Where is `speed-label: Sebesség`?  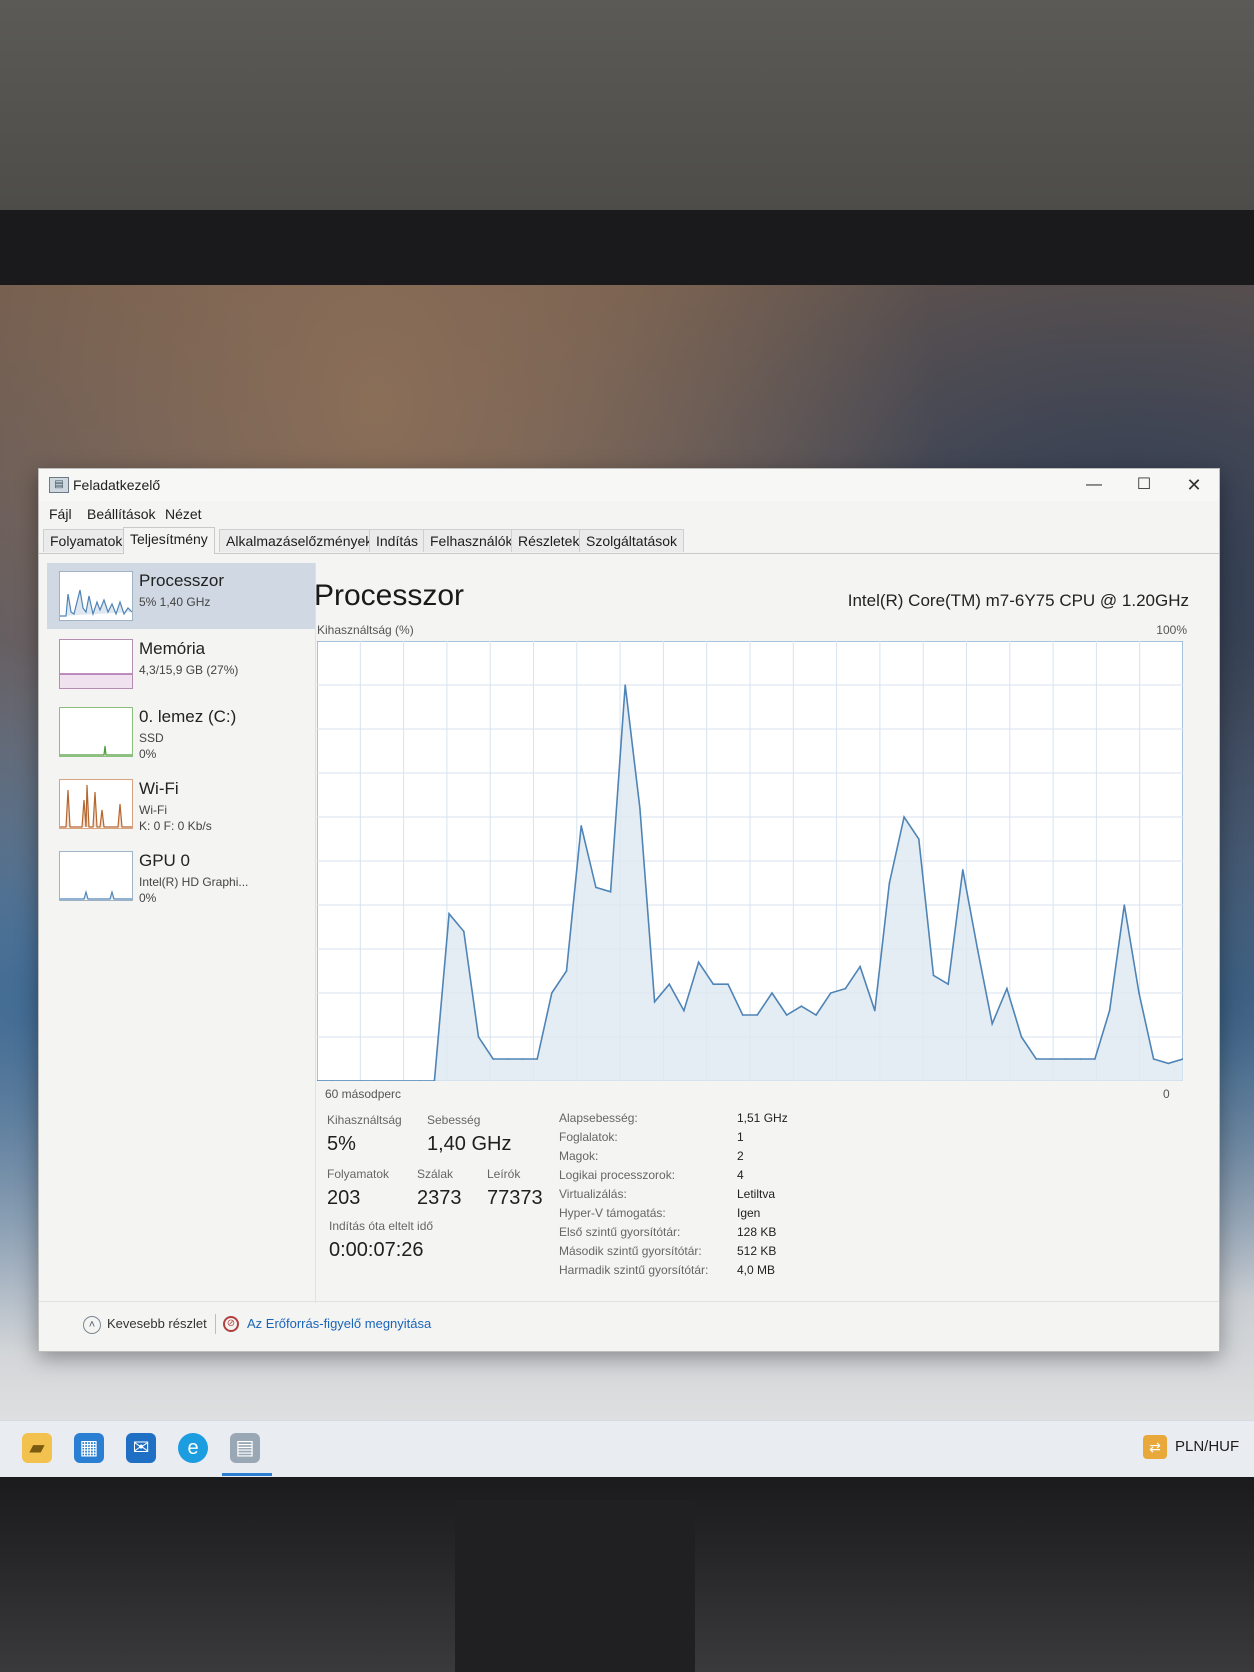
speed-label: Sebesség is located at coordinates (454, 1120).